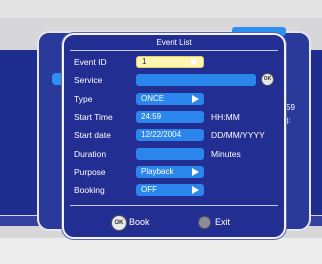 Image resolution: width=322 pixels, height=264 pixels. Describe the element at coordinates (238, 135) in the screenshot. I see `start-date-unit: DD/MM/YYYY` at that location.